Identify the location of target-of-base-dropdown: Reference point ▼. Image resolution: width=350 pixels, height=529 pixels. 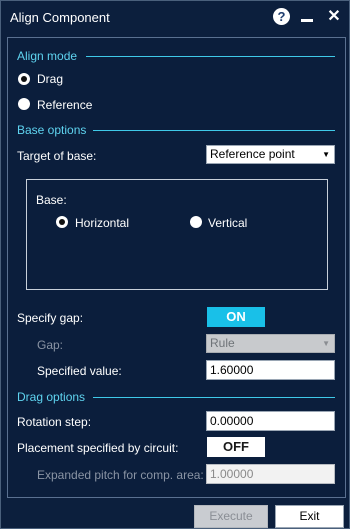
(270, 154).